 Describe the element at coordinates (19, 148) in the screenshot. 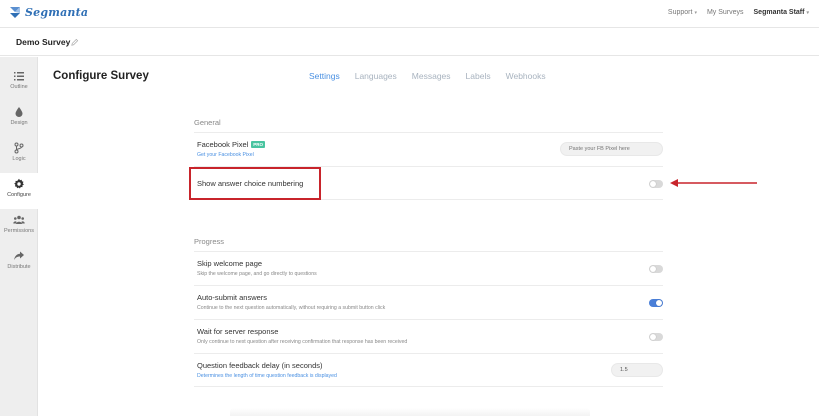

I see `branch-icon` at that location.